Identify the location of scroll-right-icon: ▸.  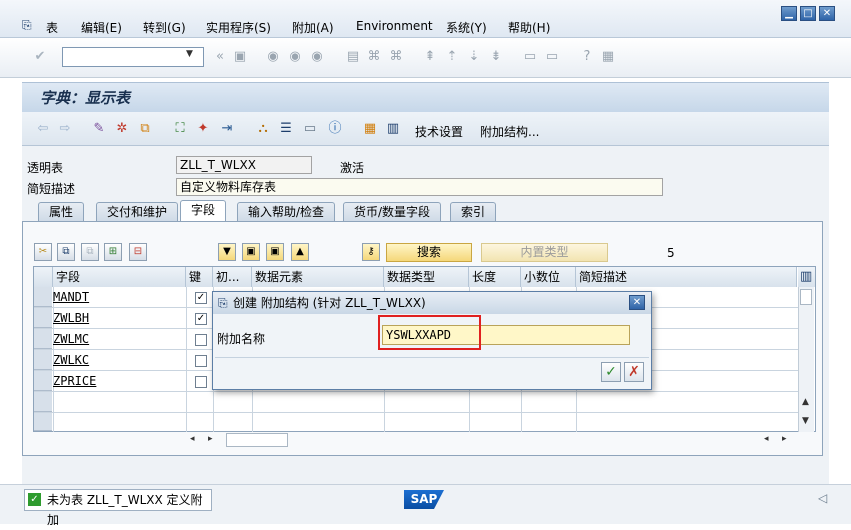
(784, 439).